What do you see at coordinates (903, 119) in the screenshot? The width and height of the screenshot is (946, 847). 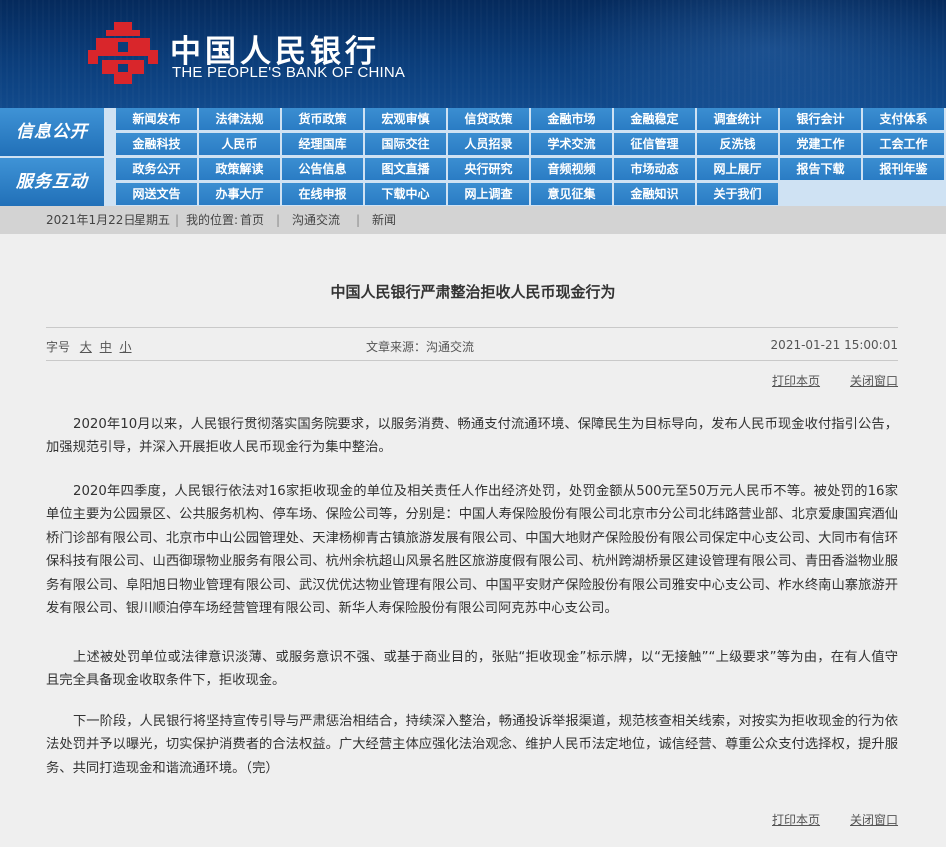 I see `nav-item: 支付体系` at bounding box center [903, 119].